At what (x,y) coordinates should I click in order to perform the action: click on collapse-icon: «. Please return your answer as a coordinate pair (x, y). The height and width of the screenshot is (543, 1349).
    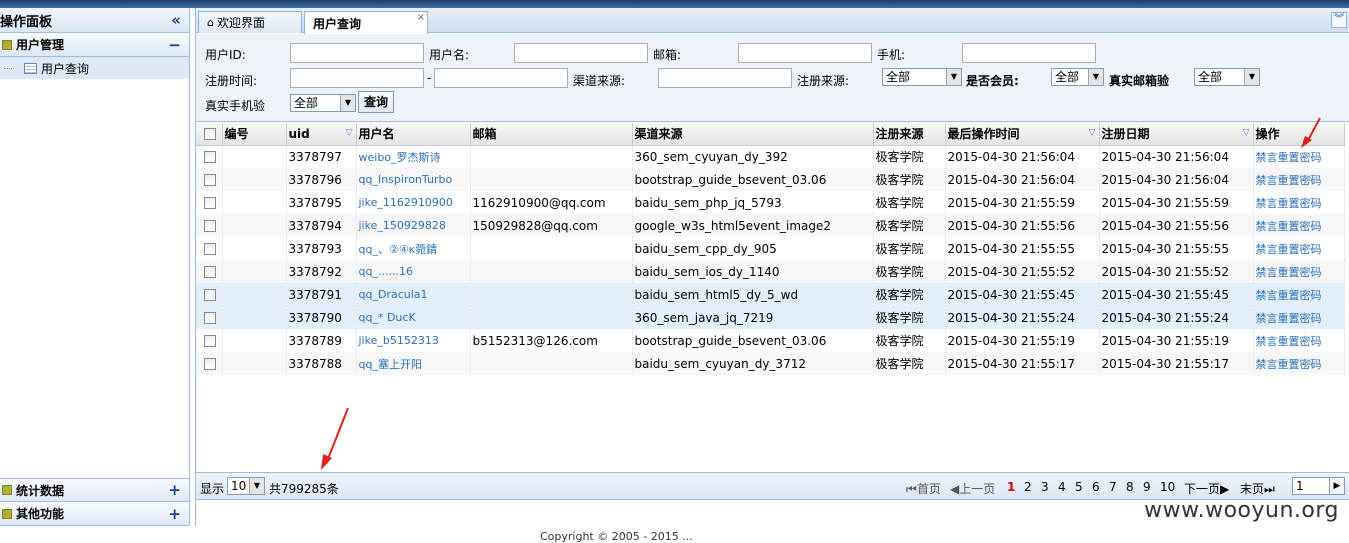
    Looking at the image, I should click on (176, 20).